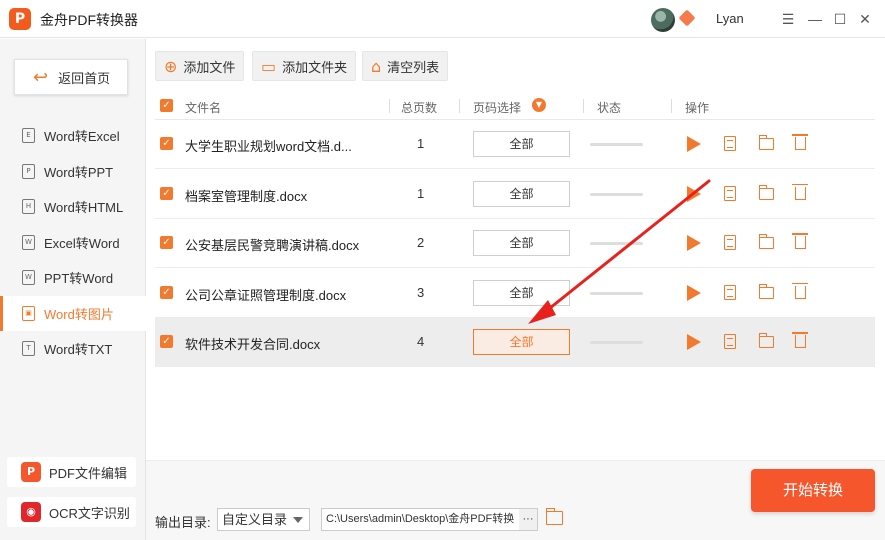 The width and height of the screenshot is (885, 540). What do you see at coordinates (31, 512) in the screenshot?
I see `ocr-eye-icon: ◉` at bounding box center [31, 512].